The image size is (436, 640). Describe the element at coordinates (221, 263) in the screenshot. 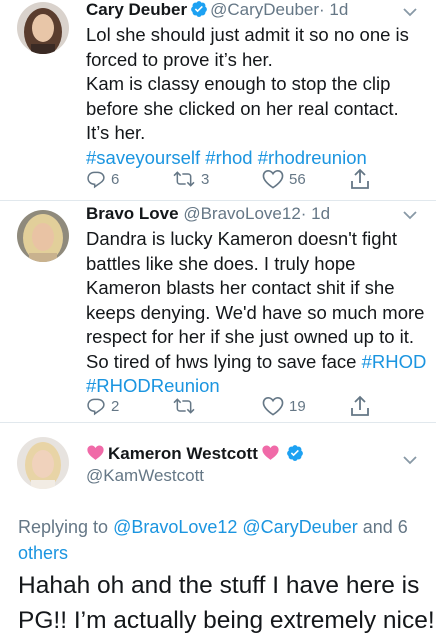

I see `text-line: battles like she does. I truly hope` at that location.